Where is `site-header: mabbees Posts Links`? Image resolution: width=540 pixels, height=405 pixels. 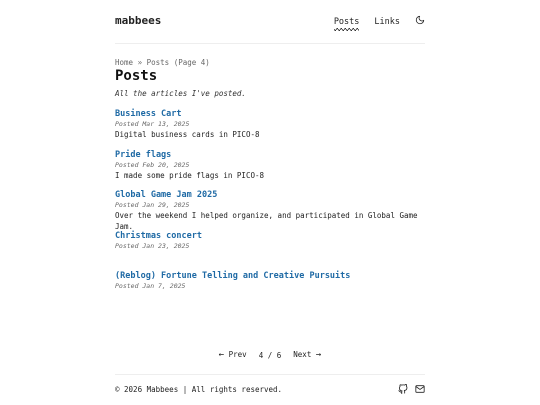
site-header: mabbees Posts Links is located at coordinates (270, 22).